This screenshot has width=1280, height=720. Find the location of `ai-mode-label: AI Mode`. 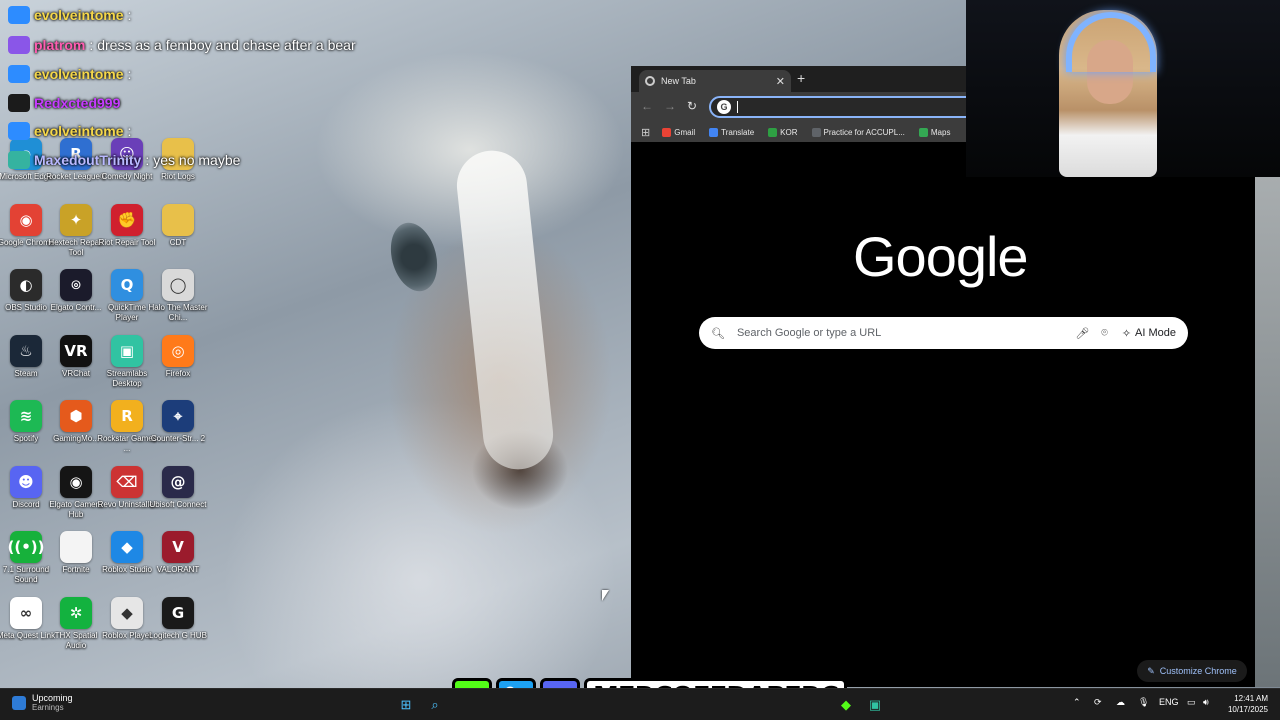

ai-mode-label: AI Mode is located at coordinates (1155, 333).